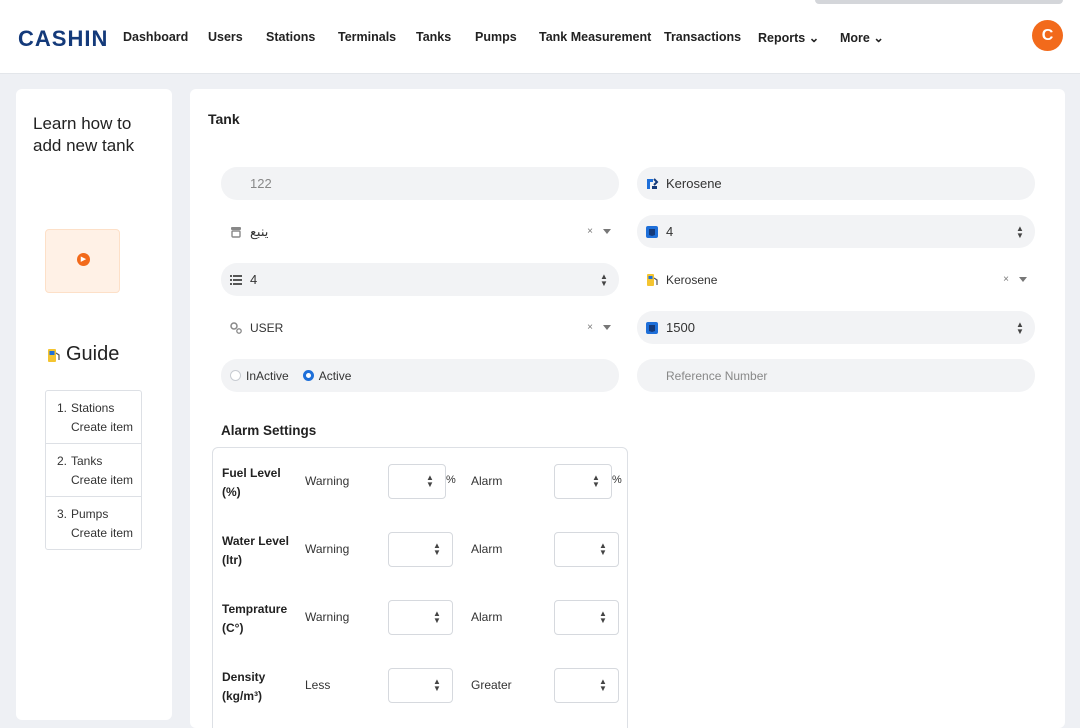 This screenshot has width=1080, height=728. I want to click on guide-step: 1. Stations Create item, so click(93, 417).